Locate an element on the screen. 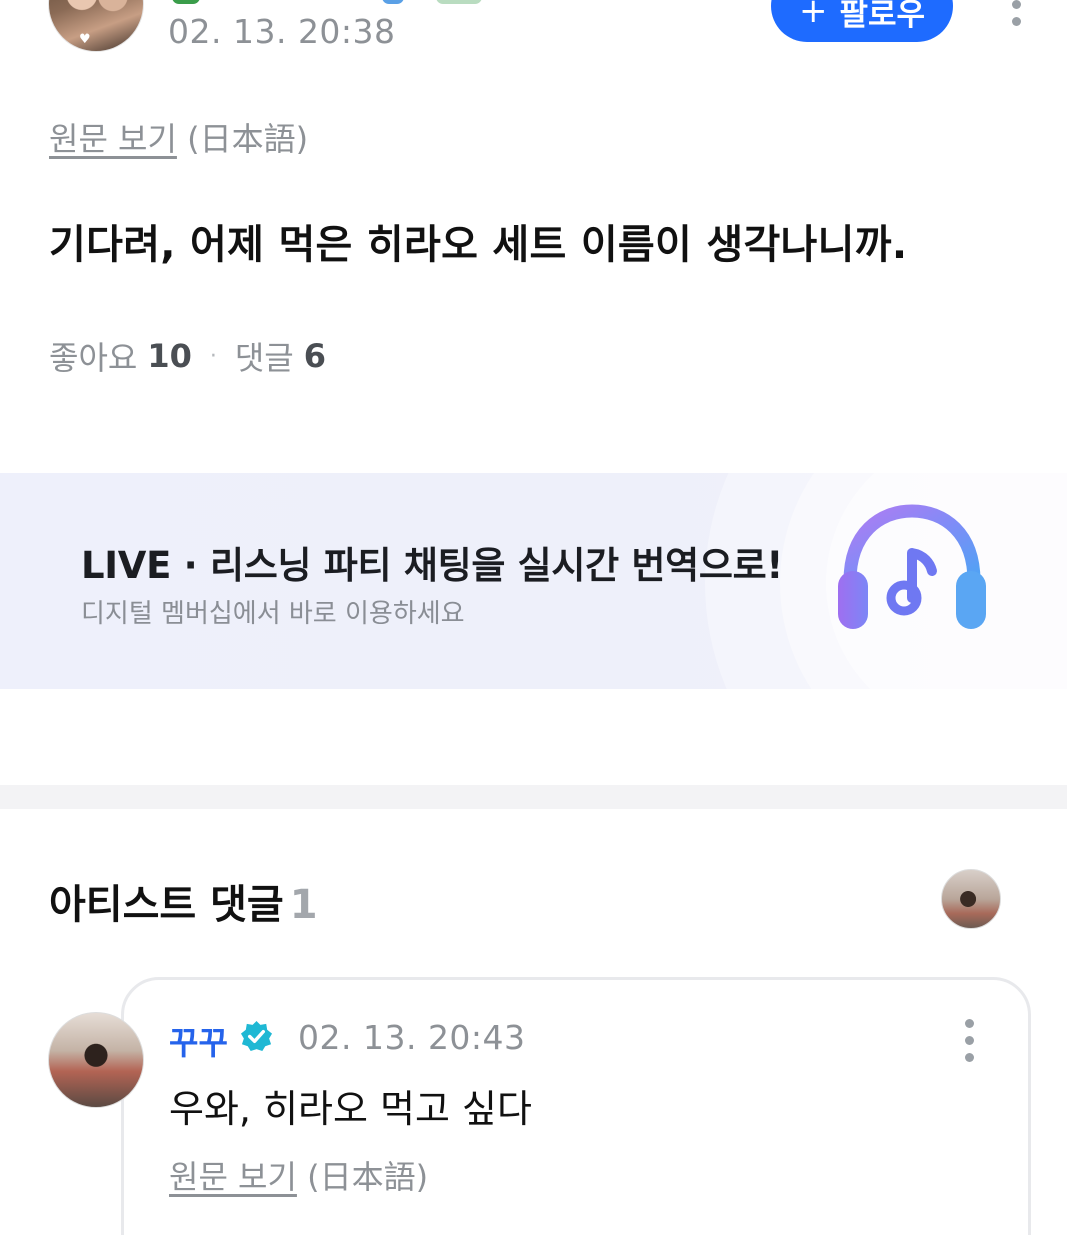  author-name-stub is located at coordinates (393, 2).